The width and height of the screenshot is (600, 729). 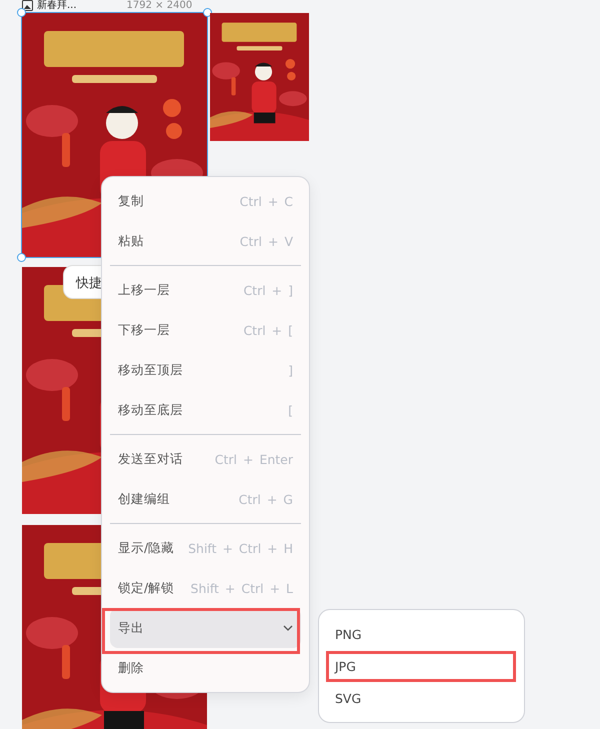 What do you see at coordinates (205, 201) in the screenshot?
I see `menu-item: 复制 Ctrl + C` at bounding box center [205, 201].